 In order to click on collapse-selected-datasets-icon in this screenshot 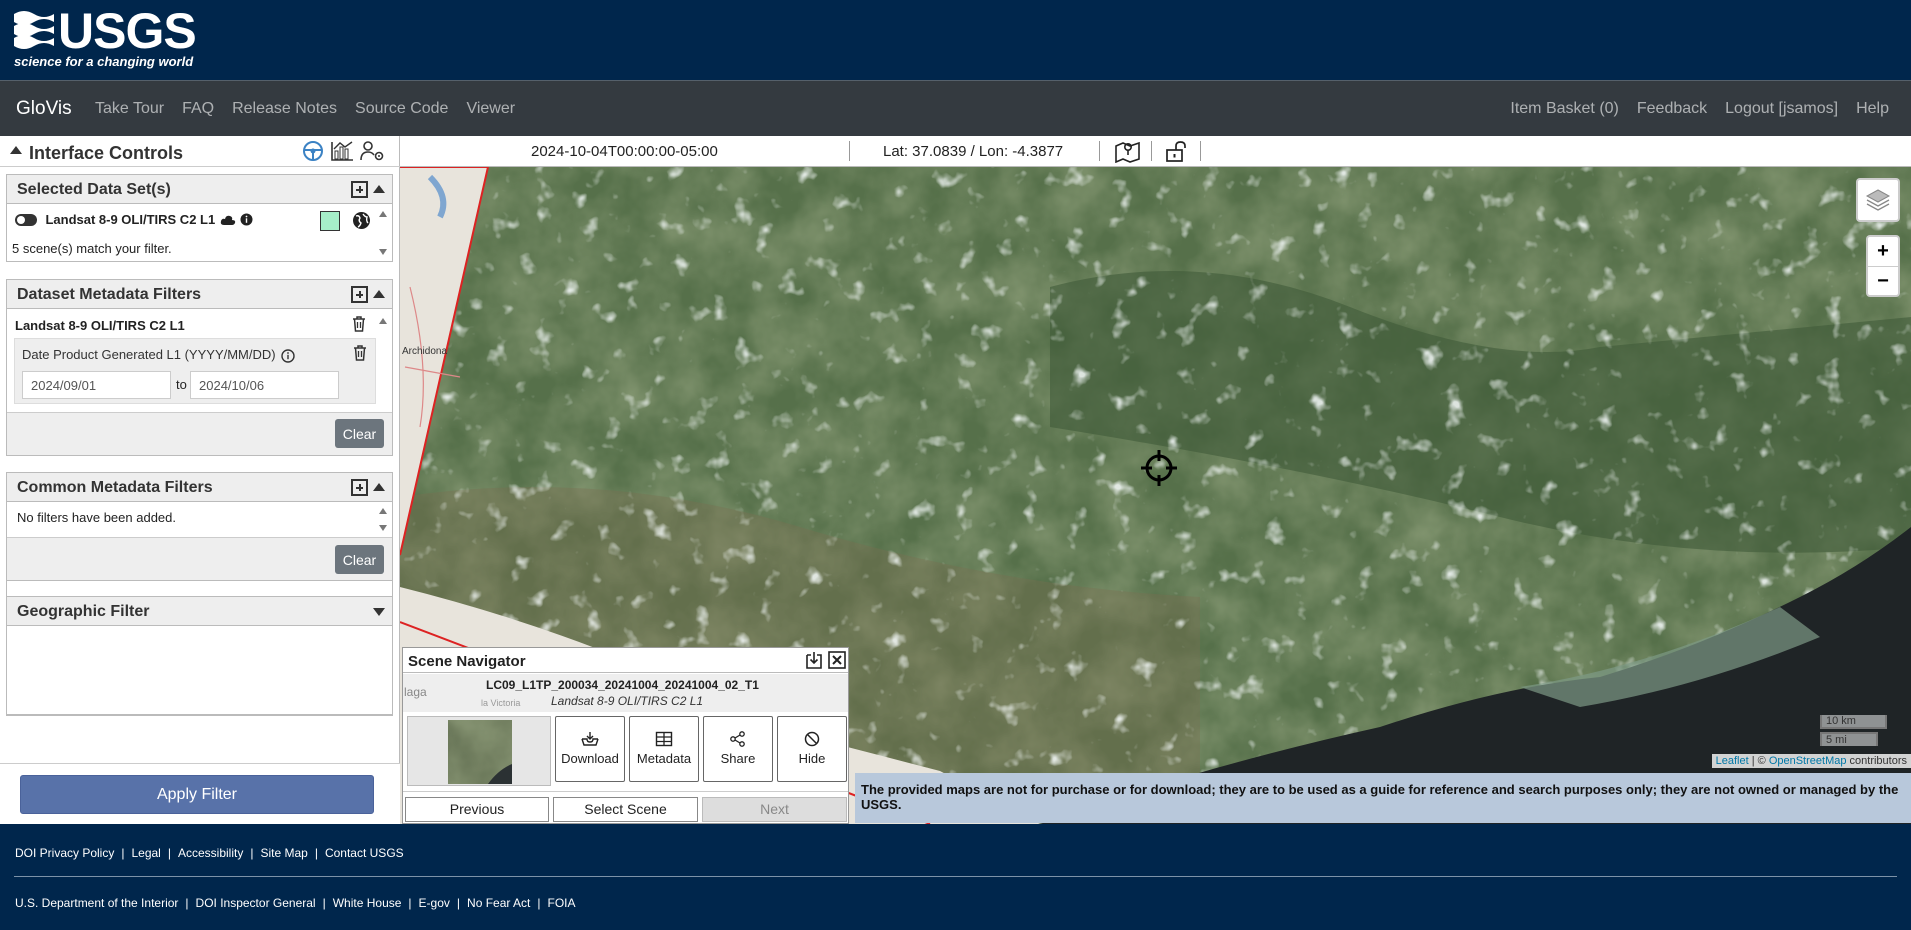, I will do `click(379, 189)`.